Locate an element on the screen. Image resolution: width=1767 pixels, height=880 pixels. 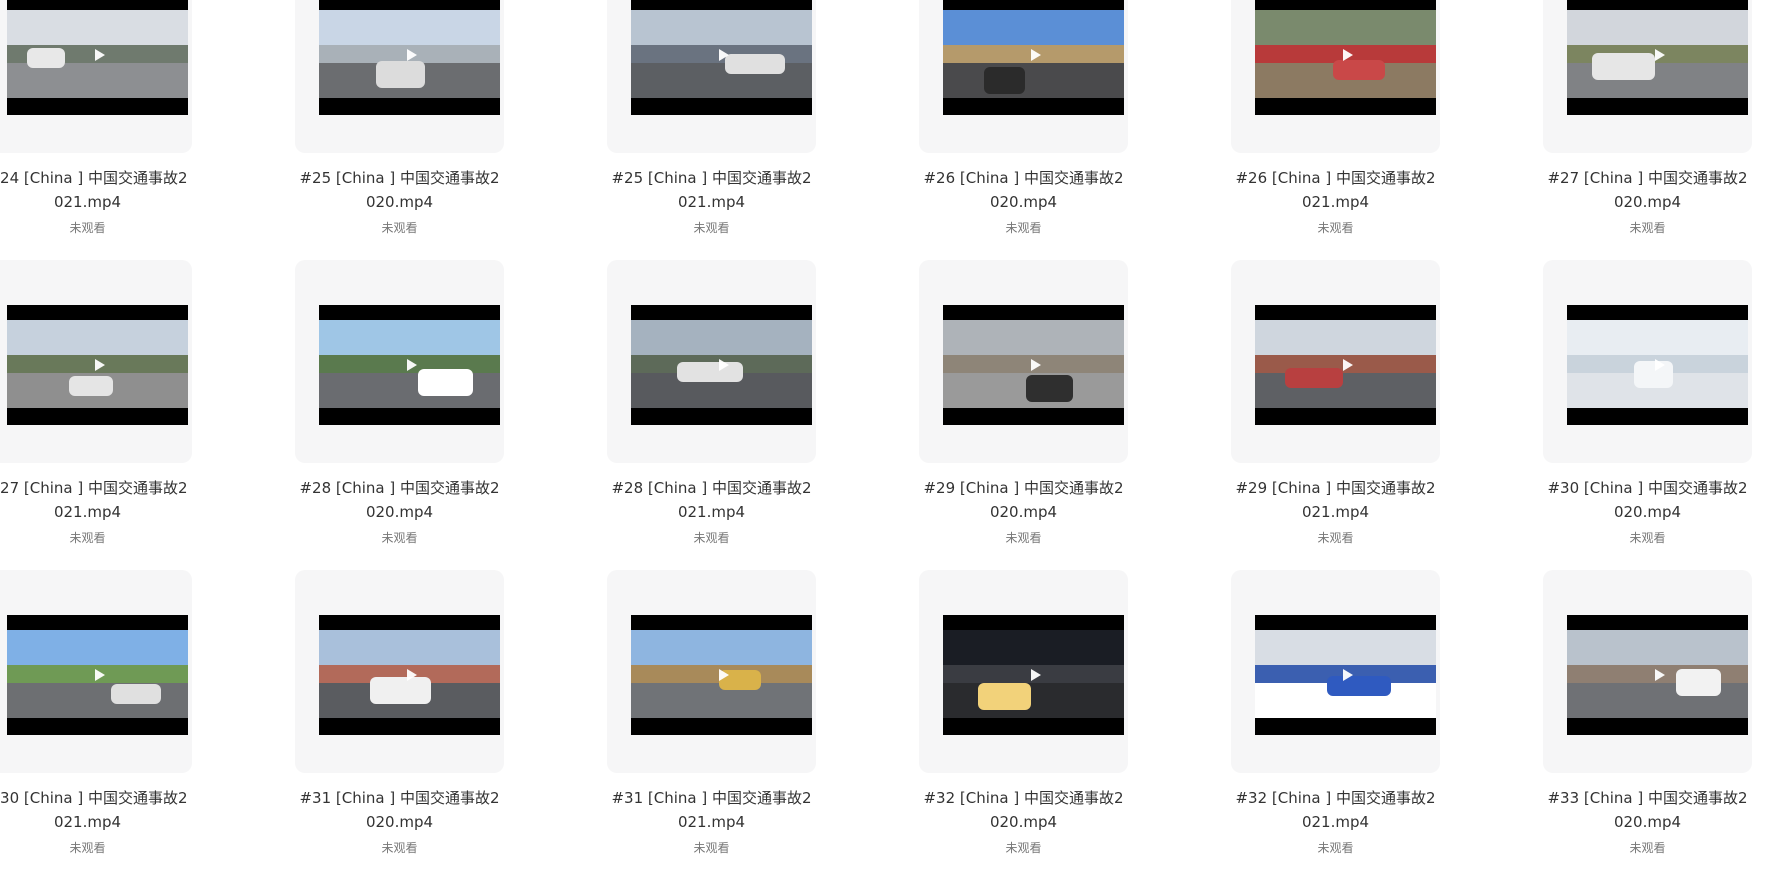
video-file-item: #31 [China ] 中国交通事故2021.mp4 未观看 is located at coordinates (711, 725).